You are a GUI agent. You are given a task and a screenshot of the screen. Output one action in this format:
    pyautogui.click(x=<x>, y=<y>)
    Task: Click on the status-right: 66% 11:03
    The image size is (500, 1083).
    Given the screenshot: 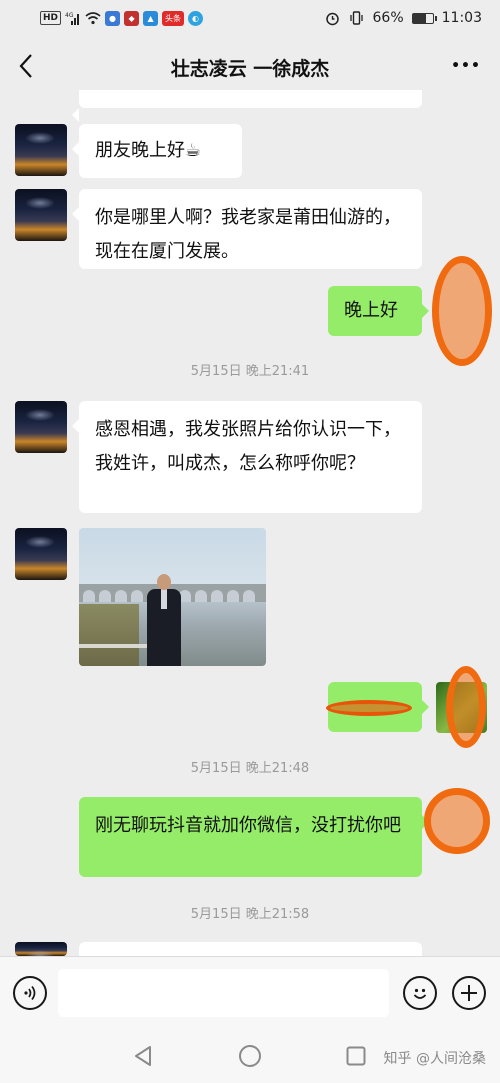 What is the action you would take?
    pyautogui.click(x=403, y=18)
    